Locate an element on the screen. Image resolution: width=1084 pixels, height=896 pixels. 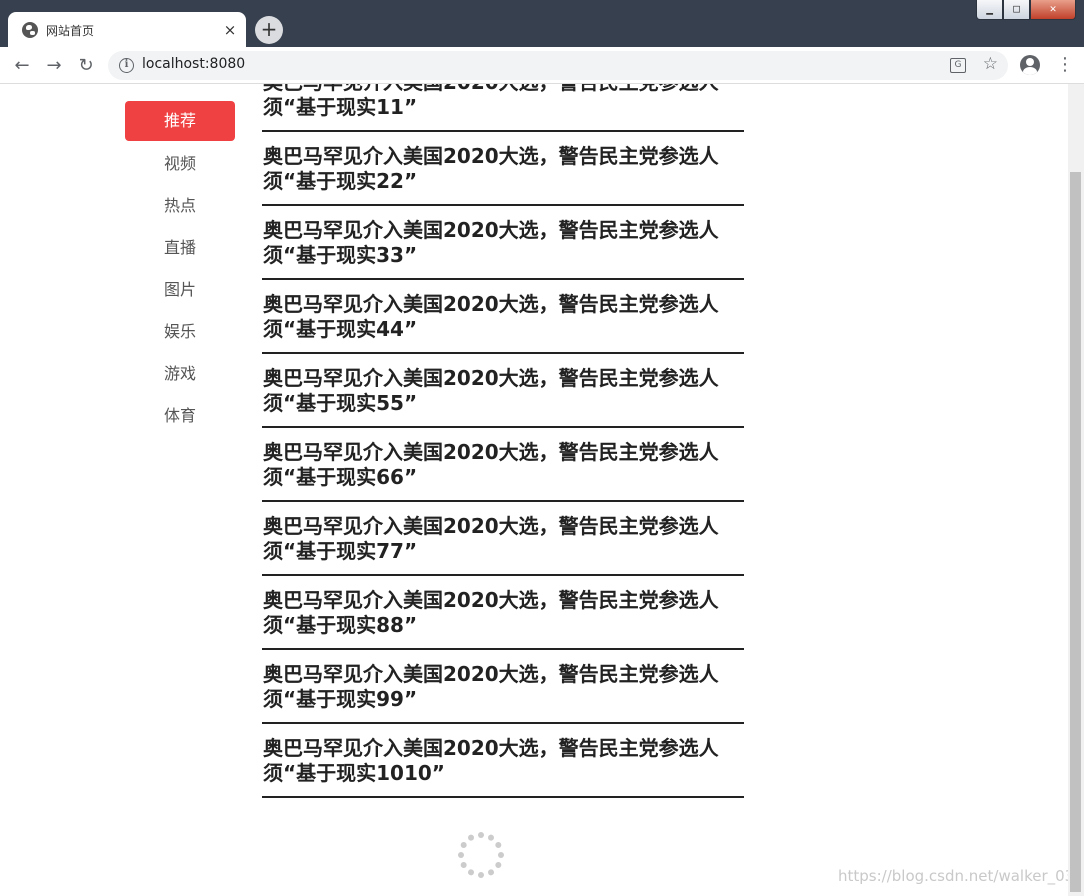
watermark-text: https://blog.csdn.net/walker_0312 is located at coordinates (953, 876).